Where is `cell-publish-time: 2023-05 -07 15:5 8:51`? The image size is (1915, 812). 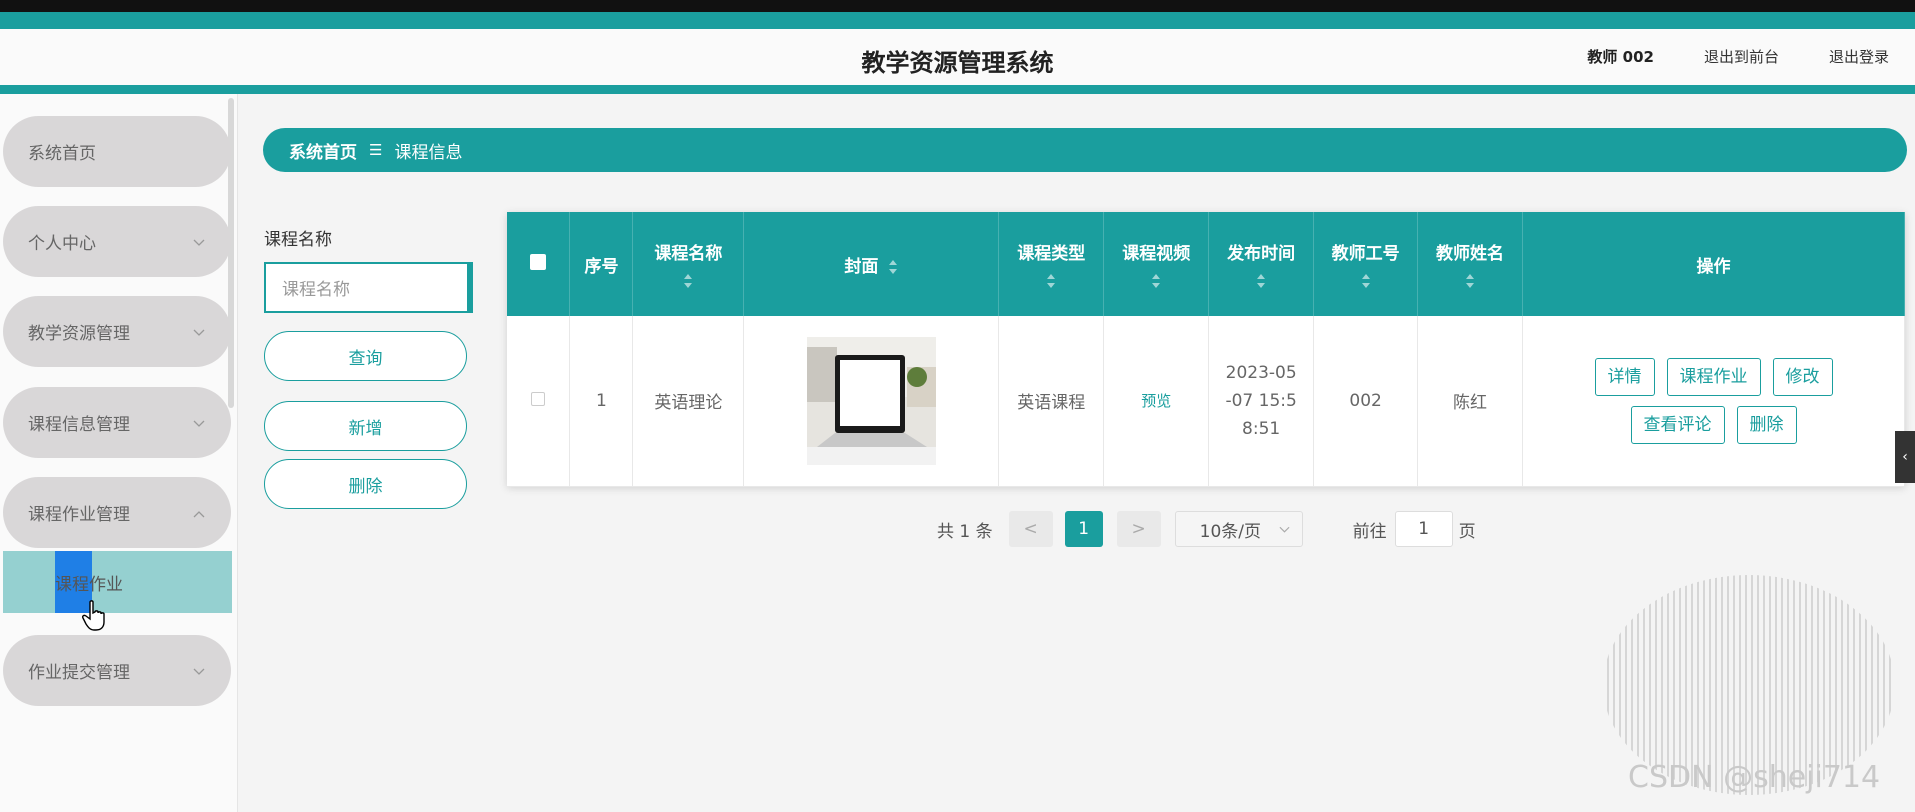 cell-publish-time: 2023-05 -07 15:5 8:51 is located at coordinates (1261, 401).